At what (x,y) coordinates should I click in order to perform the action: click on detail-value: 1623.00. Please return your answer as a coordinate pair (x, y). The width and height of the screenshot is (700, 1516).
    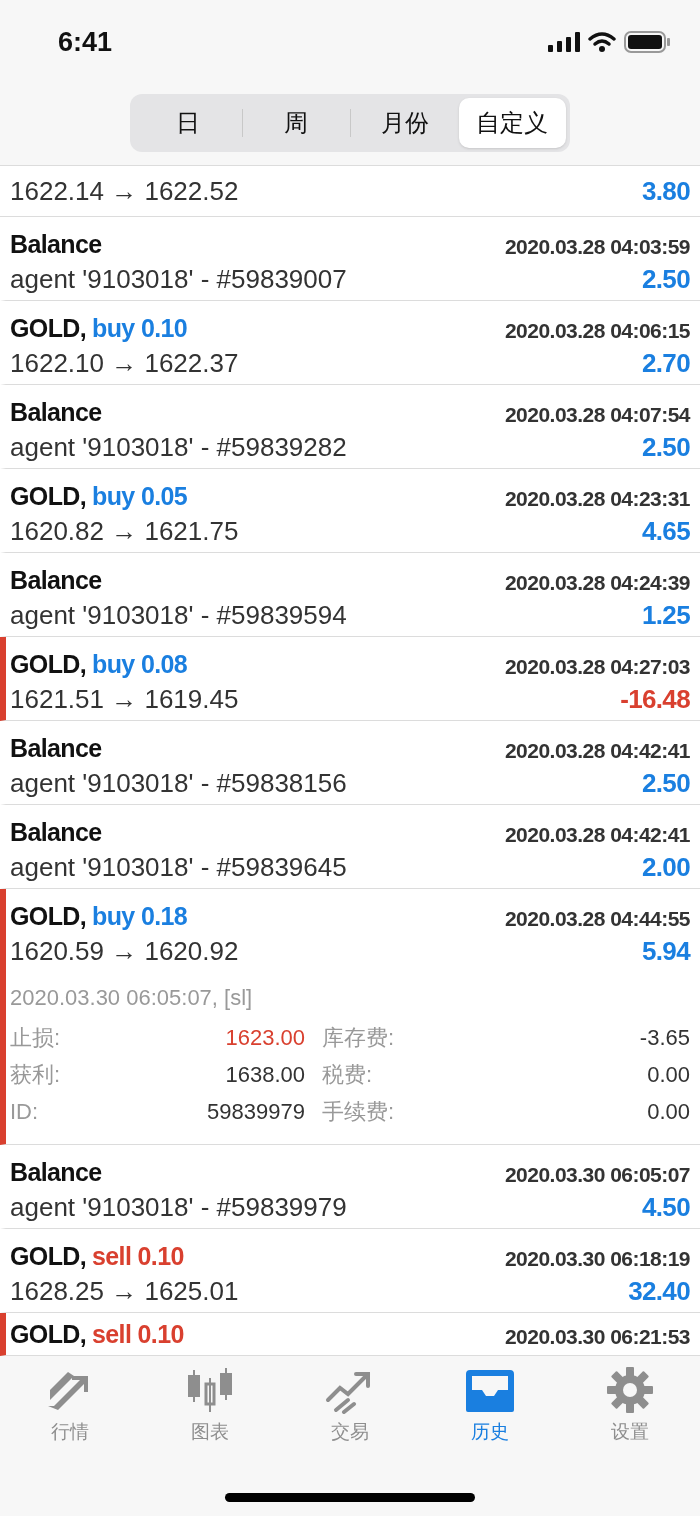
    Looking at the image, I should click on (265, 1037).